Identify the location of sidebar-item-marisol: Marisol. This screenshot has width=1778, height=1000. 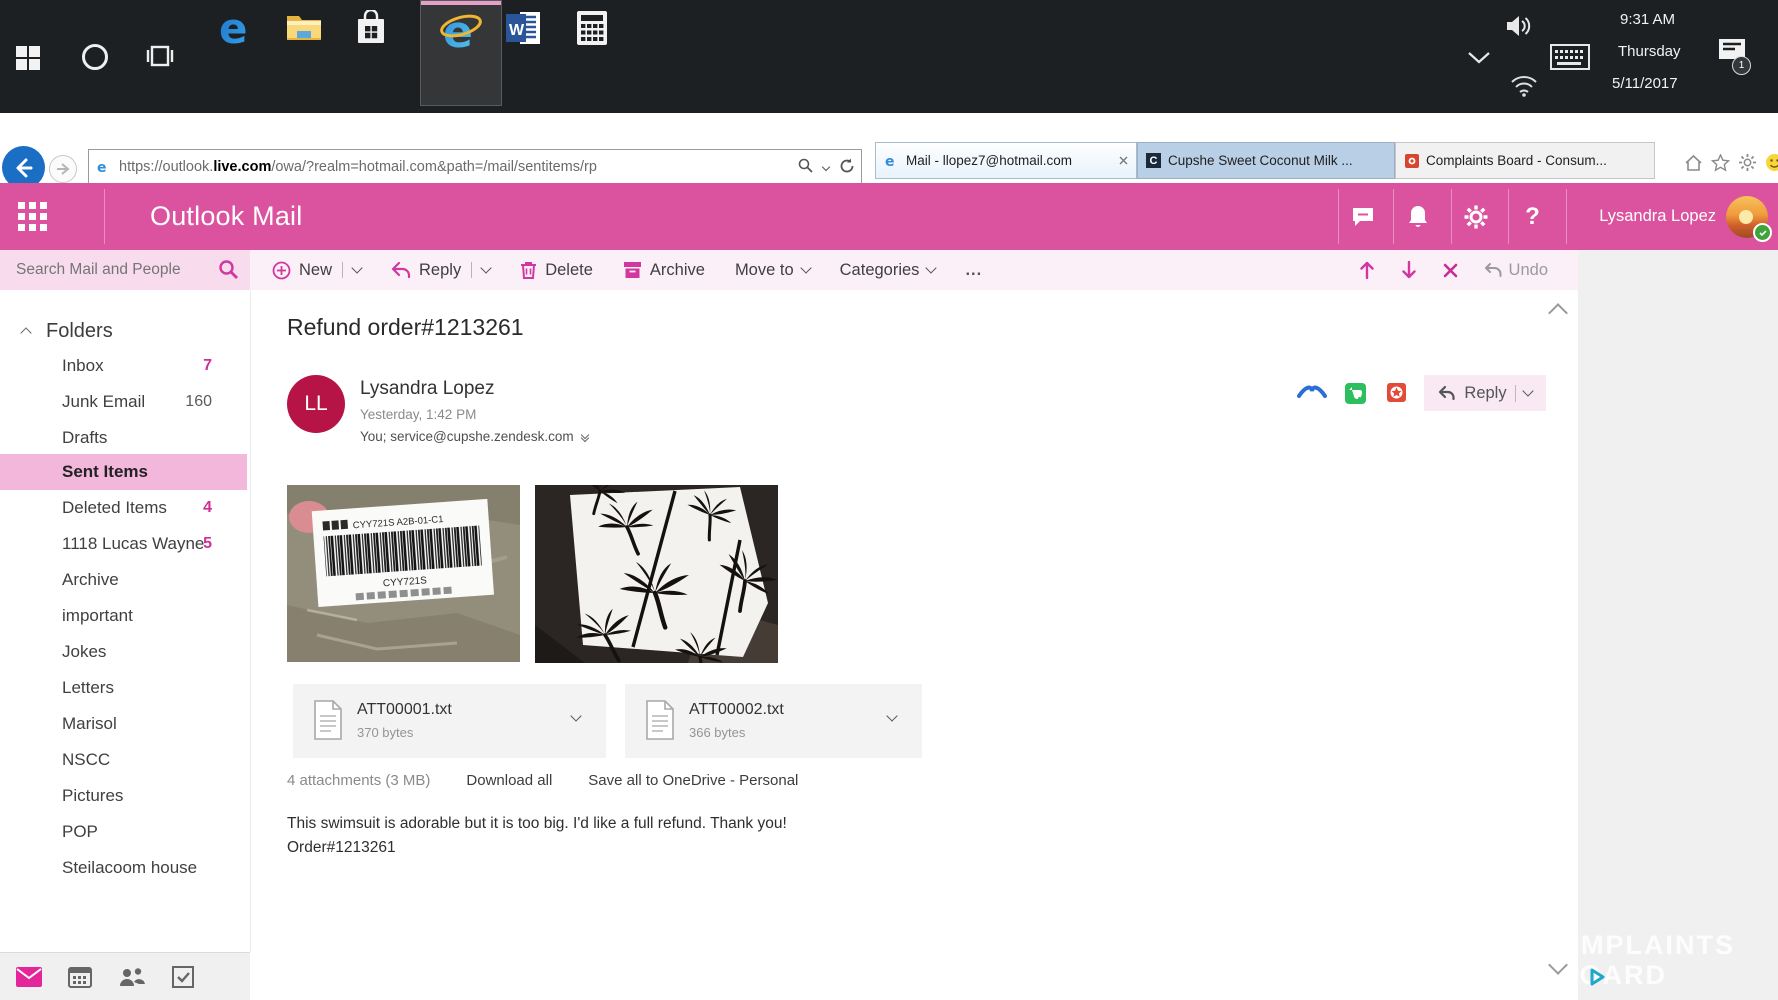
(123, 724).